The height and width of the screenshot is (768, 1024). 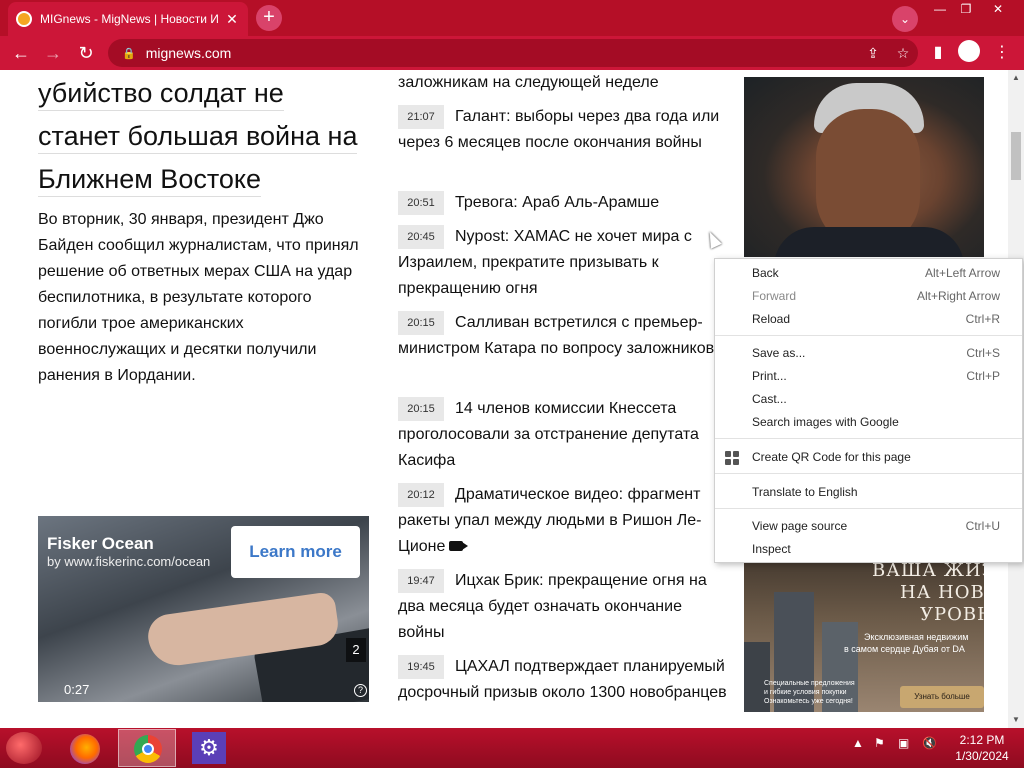 I want to click on speaker-muted-icon: 🔇, so click(x=929, y=743).